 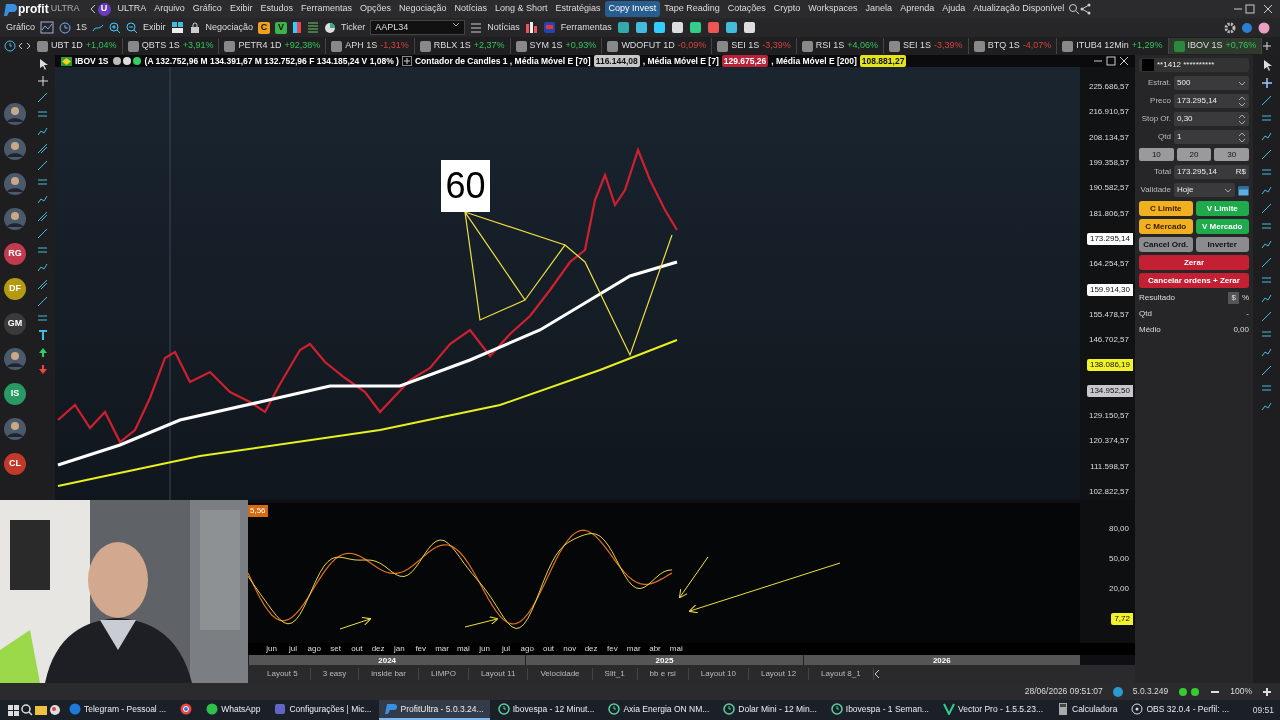 What do you see at coordinates (531, 27) in the screenshot?
I see `bars-icon` at bounding box center [531, 27].